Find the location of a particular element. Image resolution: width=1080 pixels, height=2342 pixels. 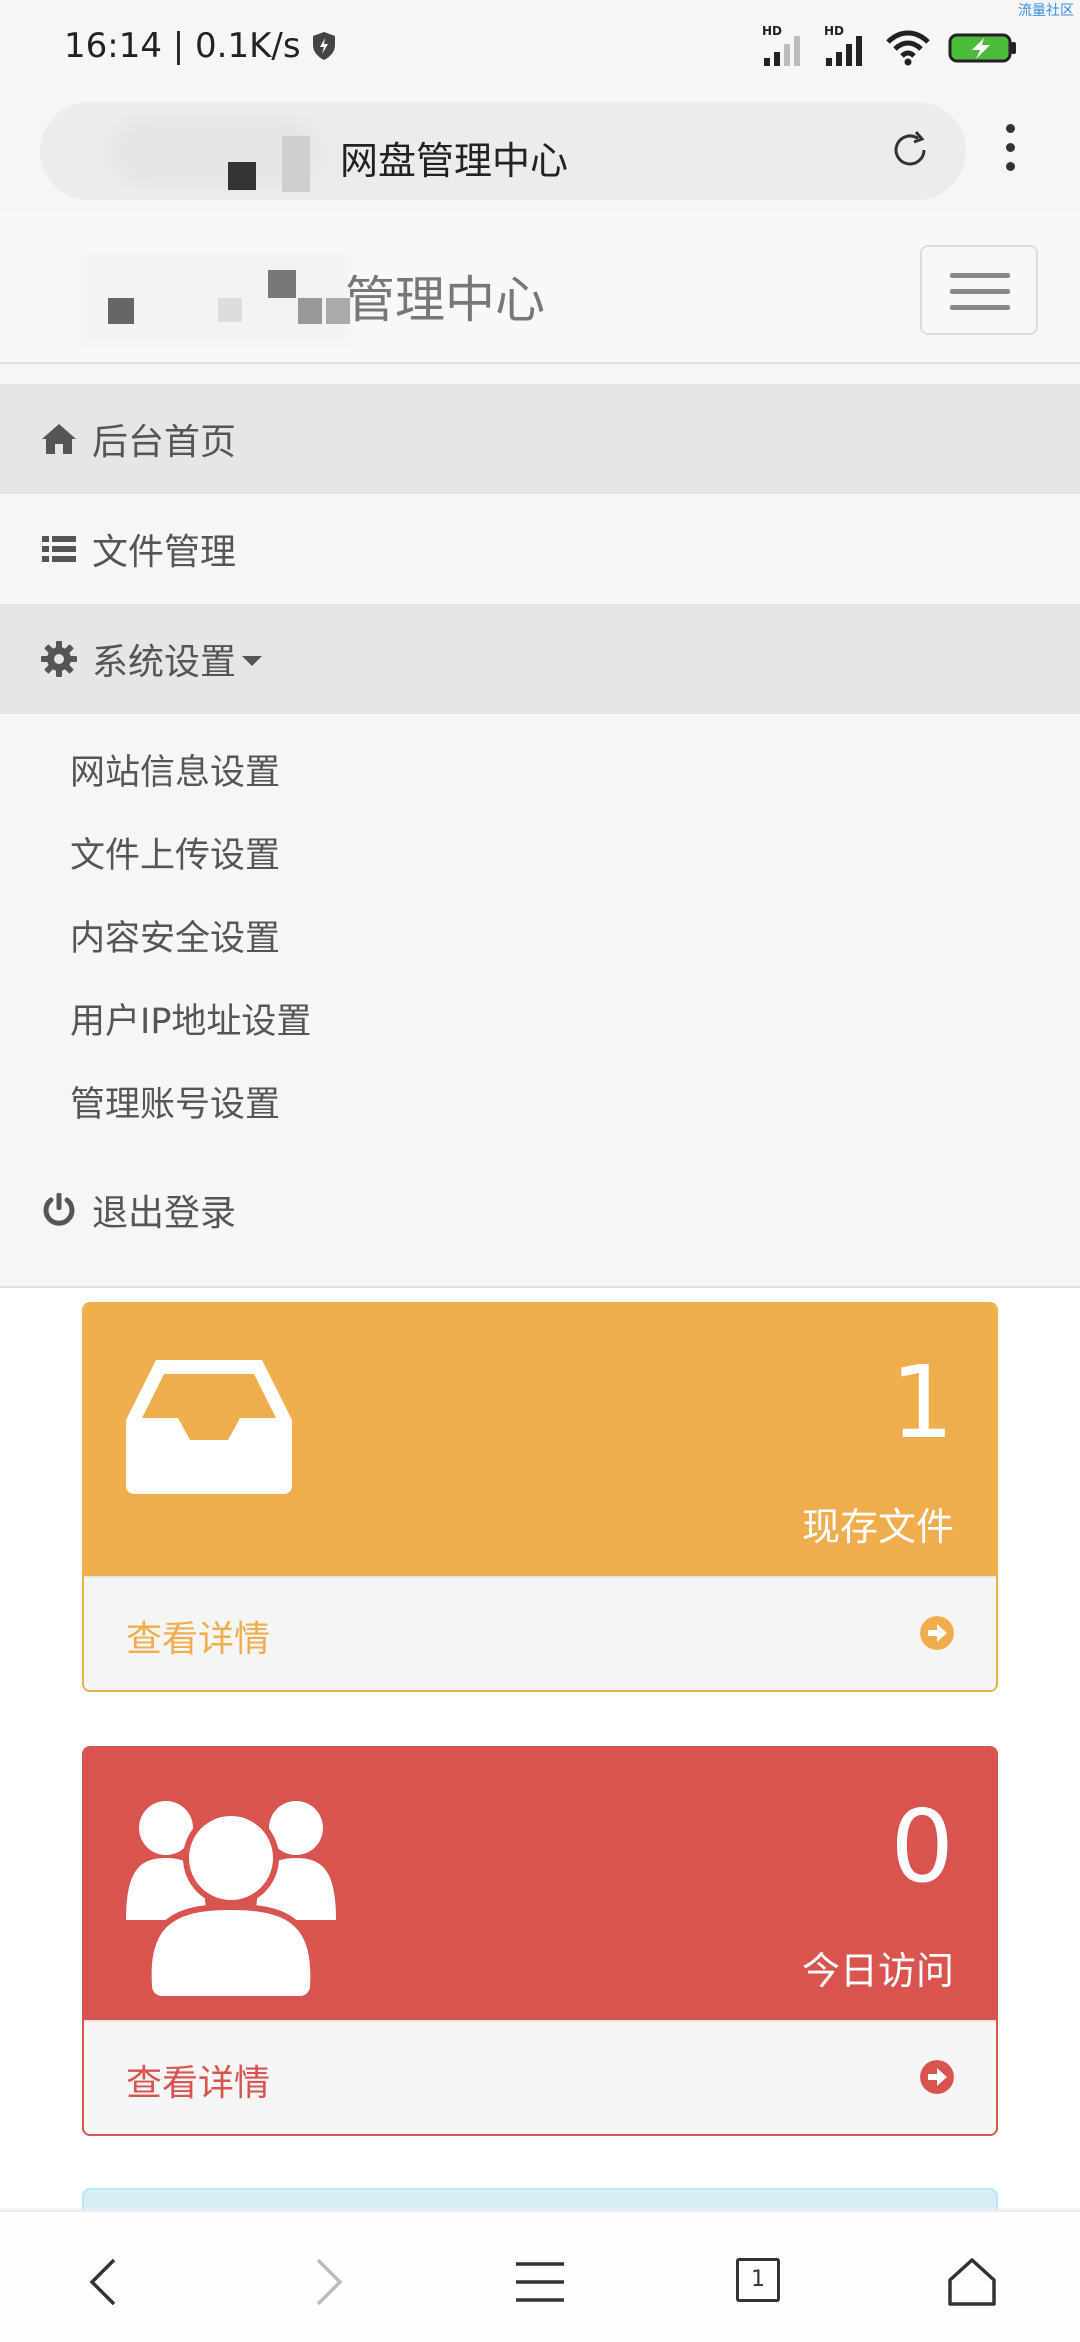

watermark: 流量社区 is located at coordinates (1046, 11).